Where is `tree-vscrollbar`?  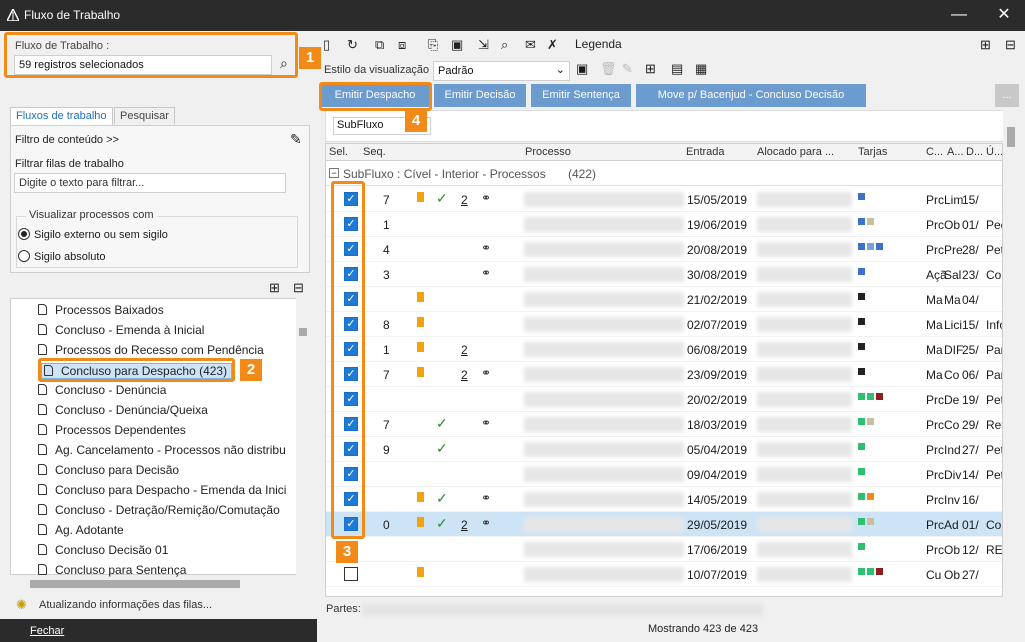 tree-vscrollbar is located at coordinates (303, 436).